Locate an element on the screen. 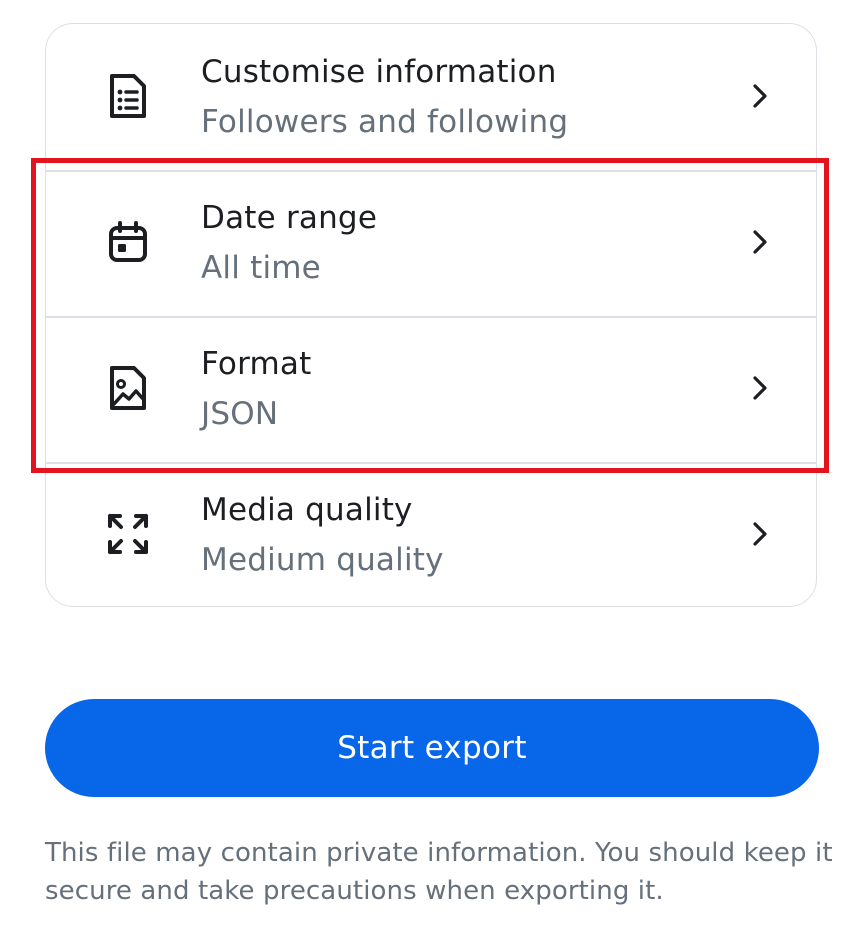  document-list-icon is located at coordinates (128, 96).